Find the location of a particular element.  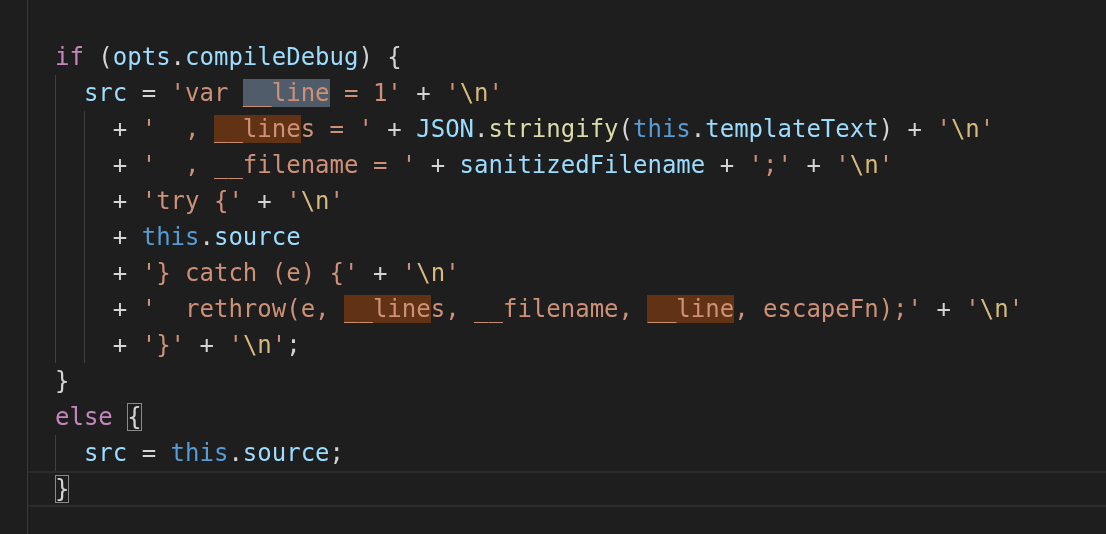

code-line: + '} catch (e) {' + '\n' is located at coordinates (285, 273).